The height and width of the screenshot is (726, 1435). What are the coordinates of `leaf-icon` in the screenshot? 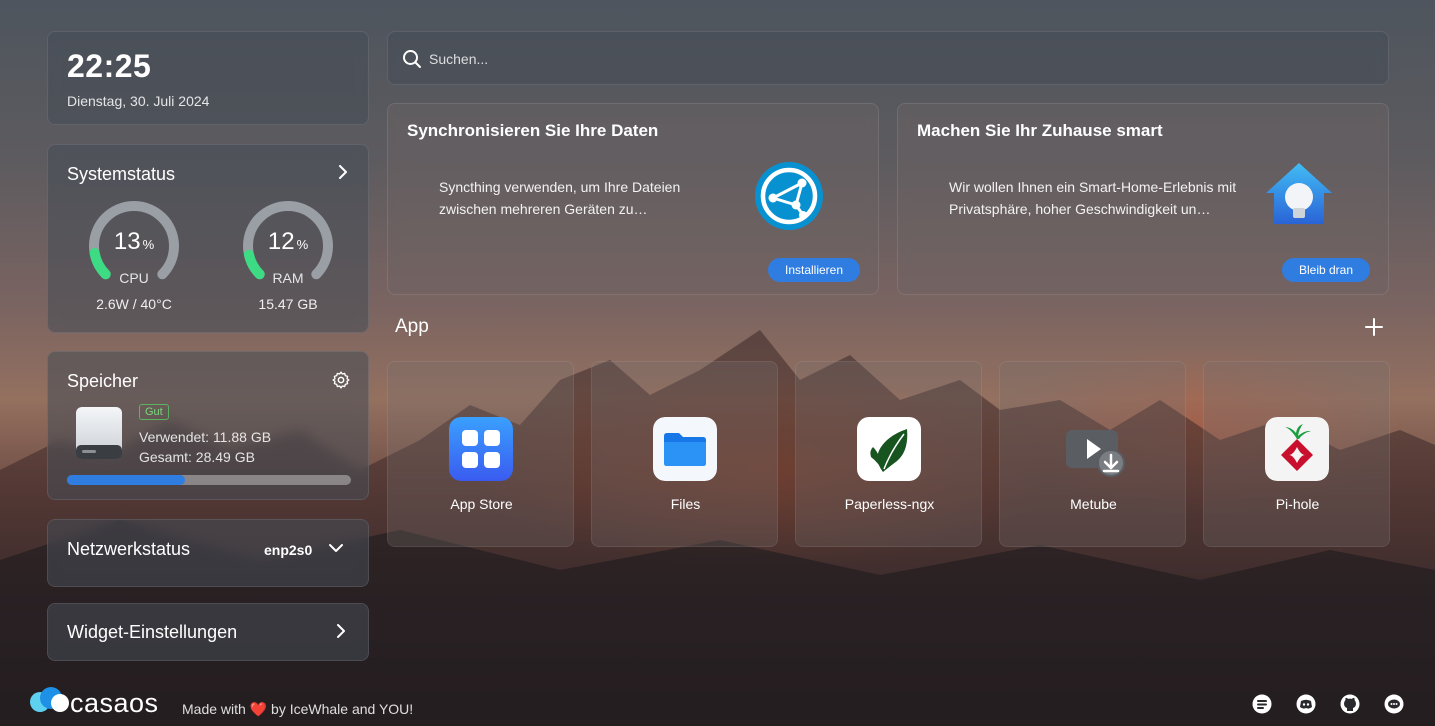 It's located at (889, 449).